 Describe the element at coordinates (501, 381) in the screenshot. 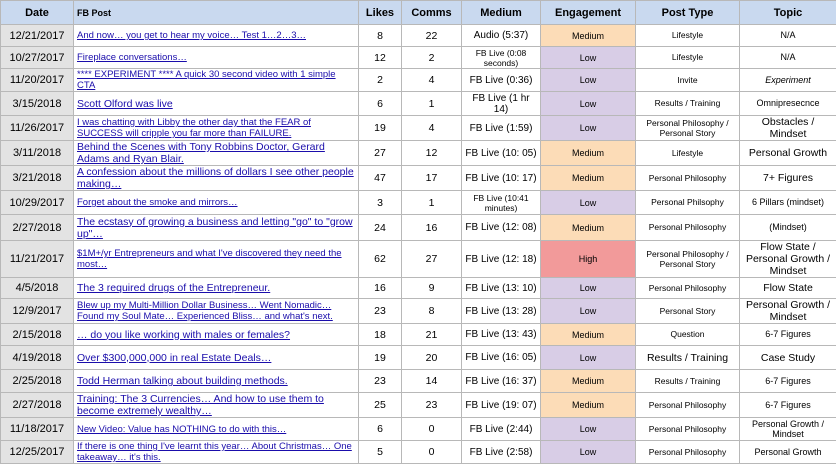

I see `medium-cell: FB Live (16: 37)` at that location.